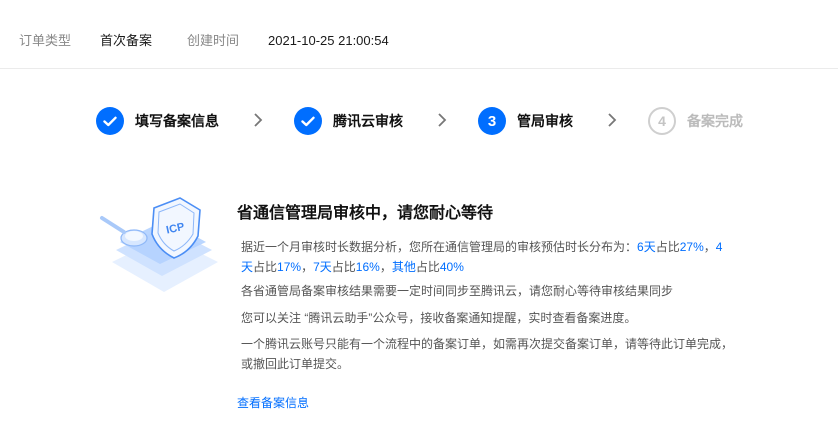  I want to click on step-tencent-review: 腾讯云审核, so click(348, 121).